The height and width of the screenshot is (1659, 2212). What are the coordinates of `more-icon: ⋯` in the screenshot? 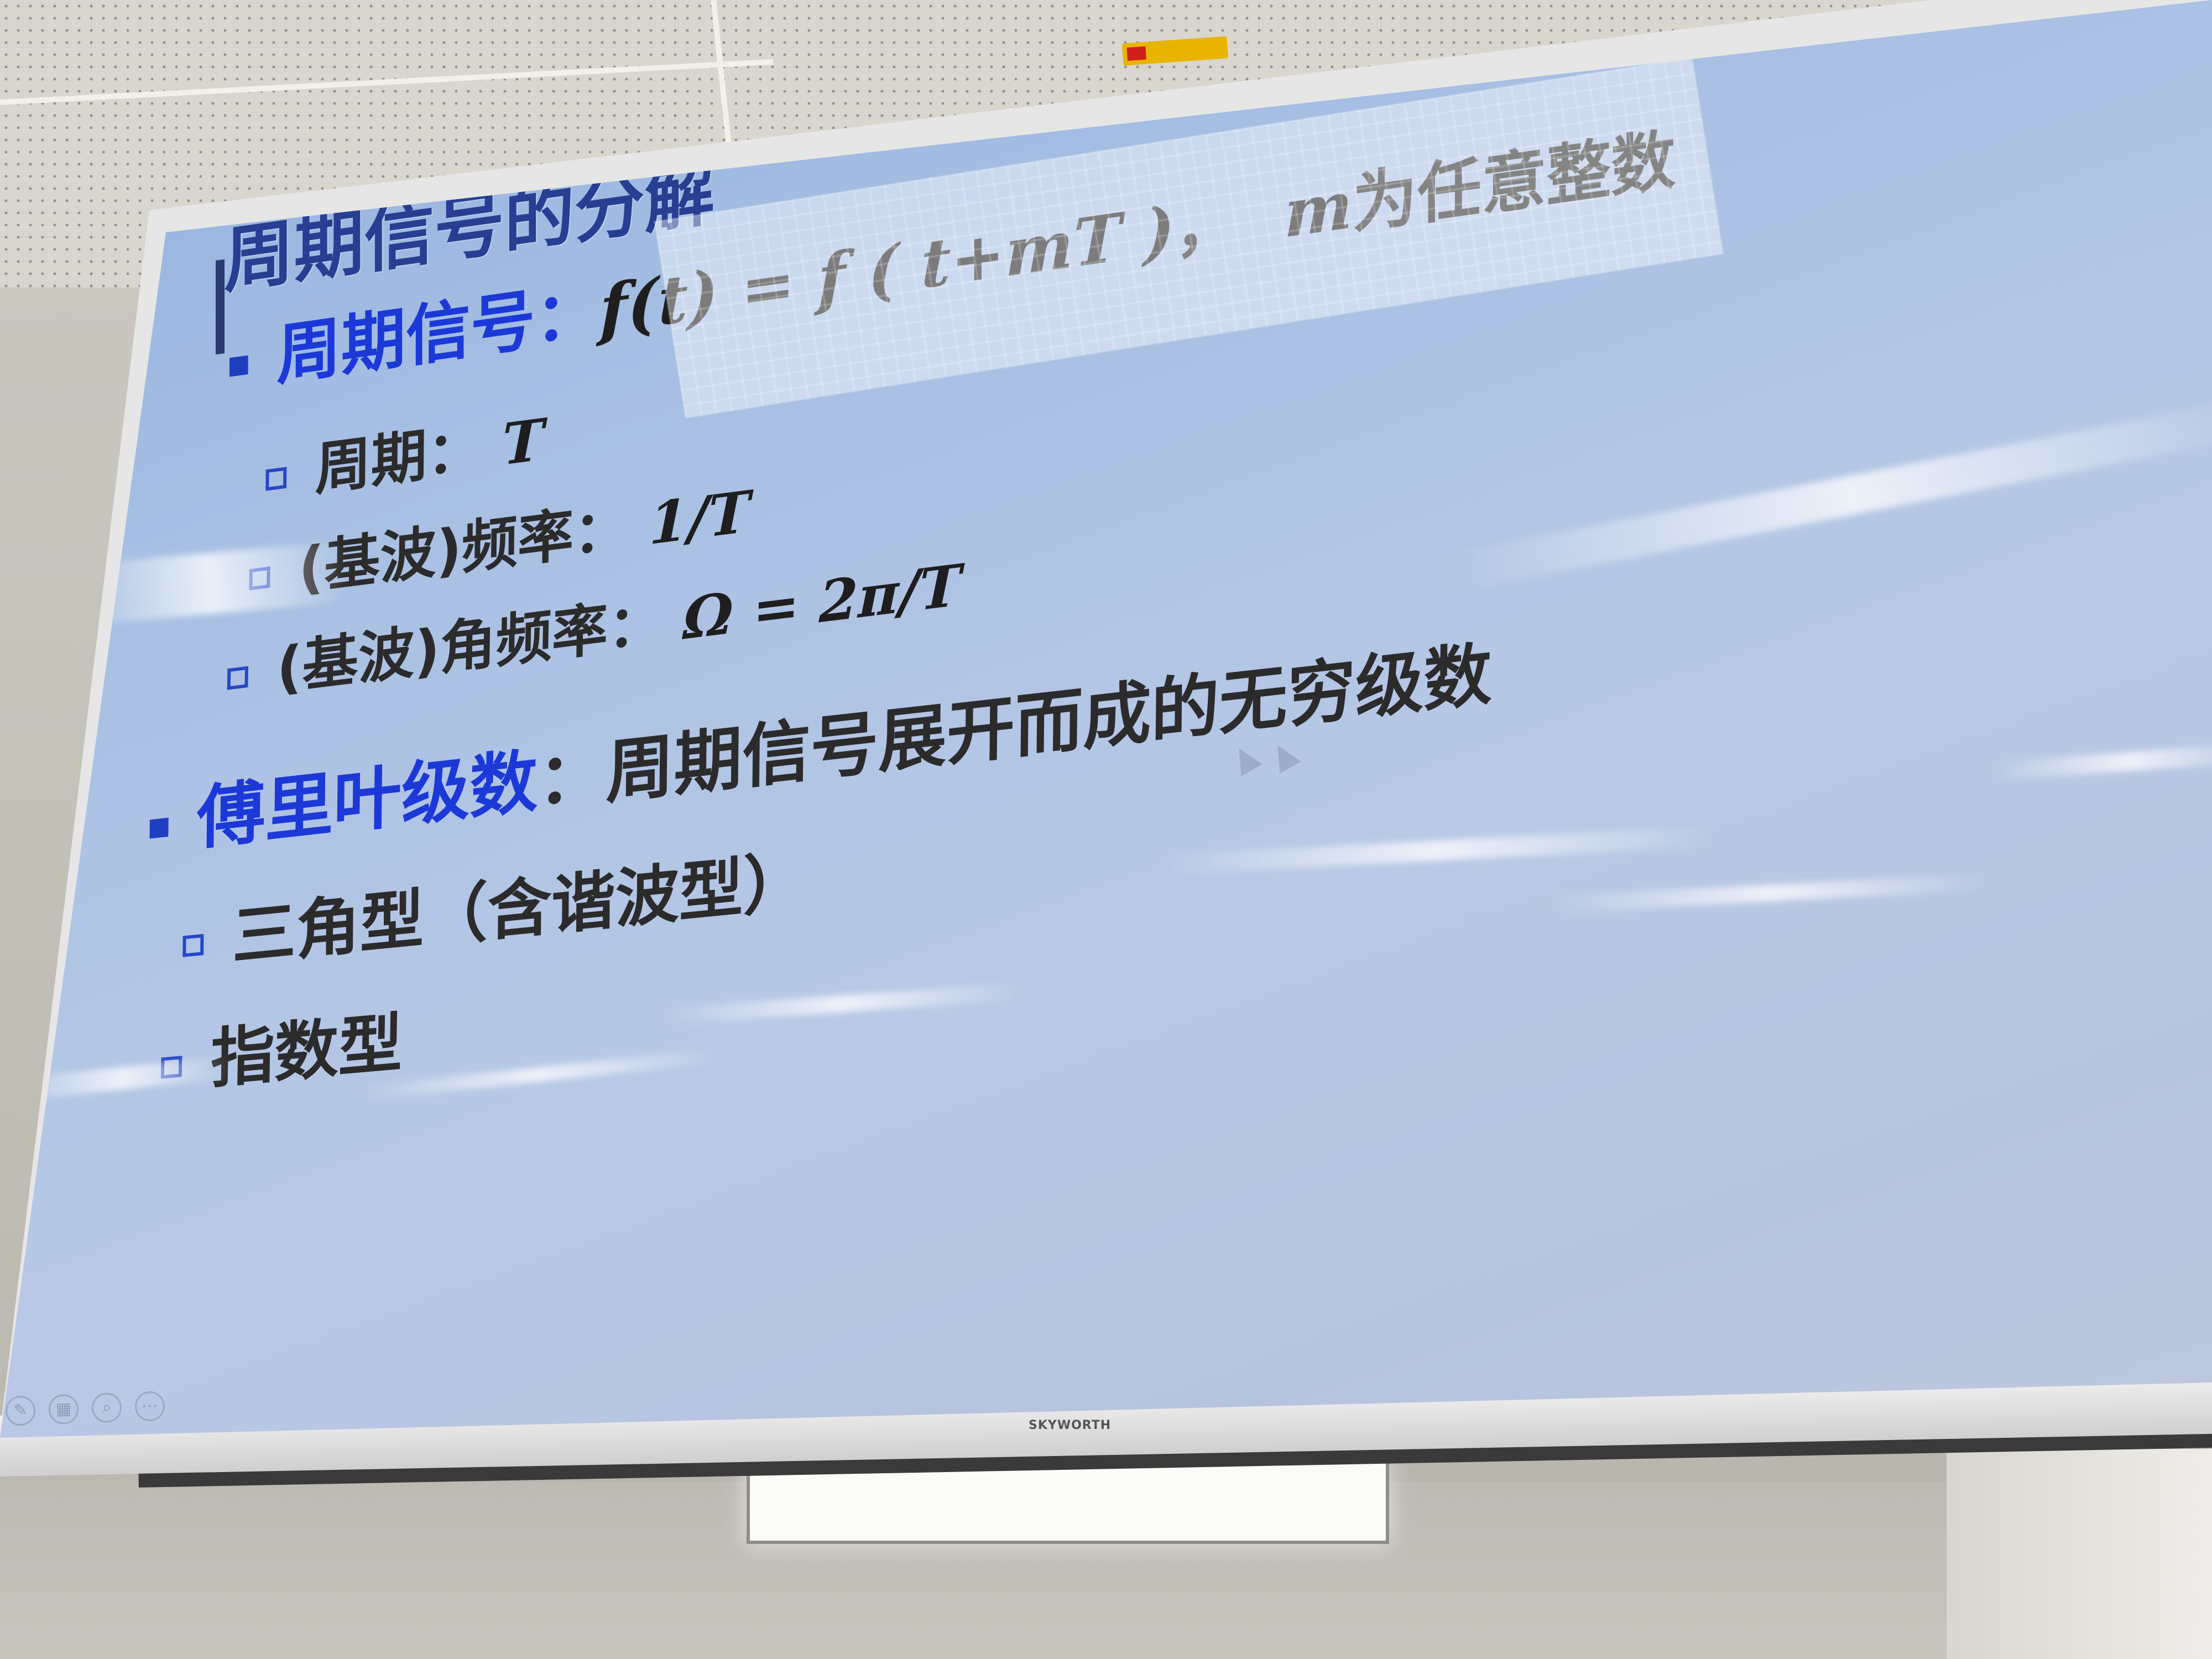 It's located at (149, 1406).